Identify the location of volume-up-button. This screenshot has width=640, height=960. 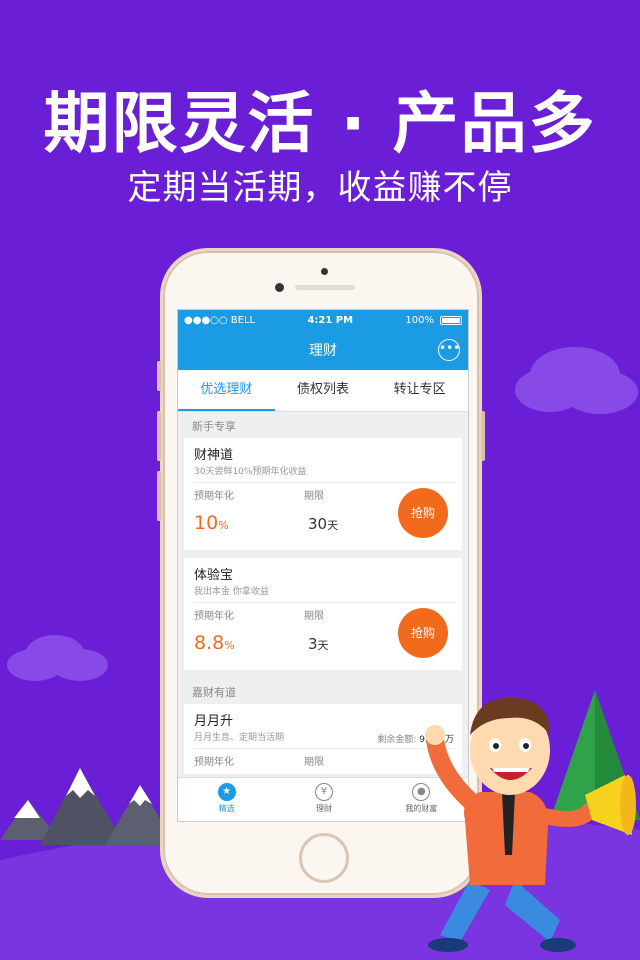
(159, 436).